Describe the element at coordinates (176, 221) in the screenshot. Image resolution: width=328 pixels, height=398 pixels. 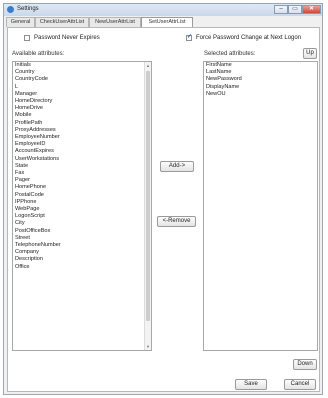
I see `remove-button: <-Remove` at that location.